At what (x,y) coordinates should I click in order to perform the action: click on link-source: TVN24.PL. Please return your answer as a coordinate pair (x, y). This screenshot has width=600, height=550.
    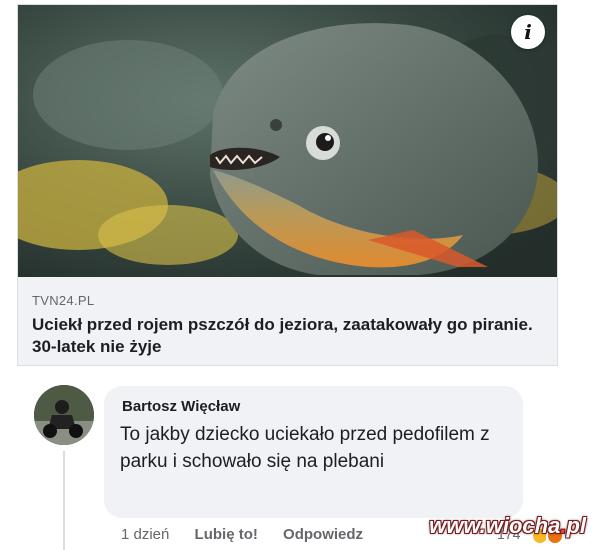
    Looking at the image, I should click on (63, 300).